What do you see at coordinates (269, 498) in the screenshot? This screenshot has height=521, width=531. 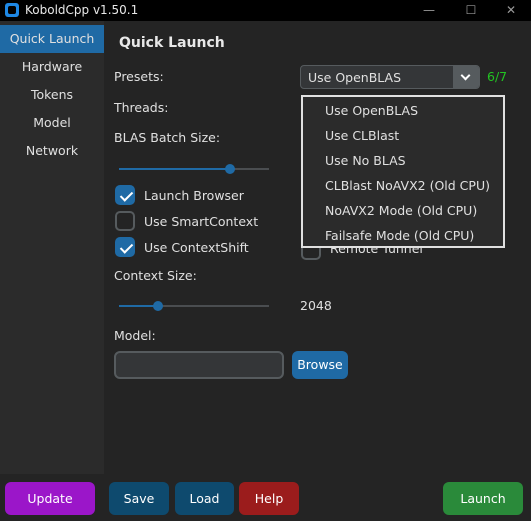 I see `help-button: Help` at bounding box center [269, 498].